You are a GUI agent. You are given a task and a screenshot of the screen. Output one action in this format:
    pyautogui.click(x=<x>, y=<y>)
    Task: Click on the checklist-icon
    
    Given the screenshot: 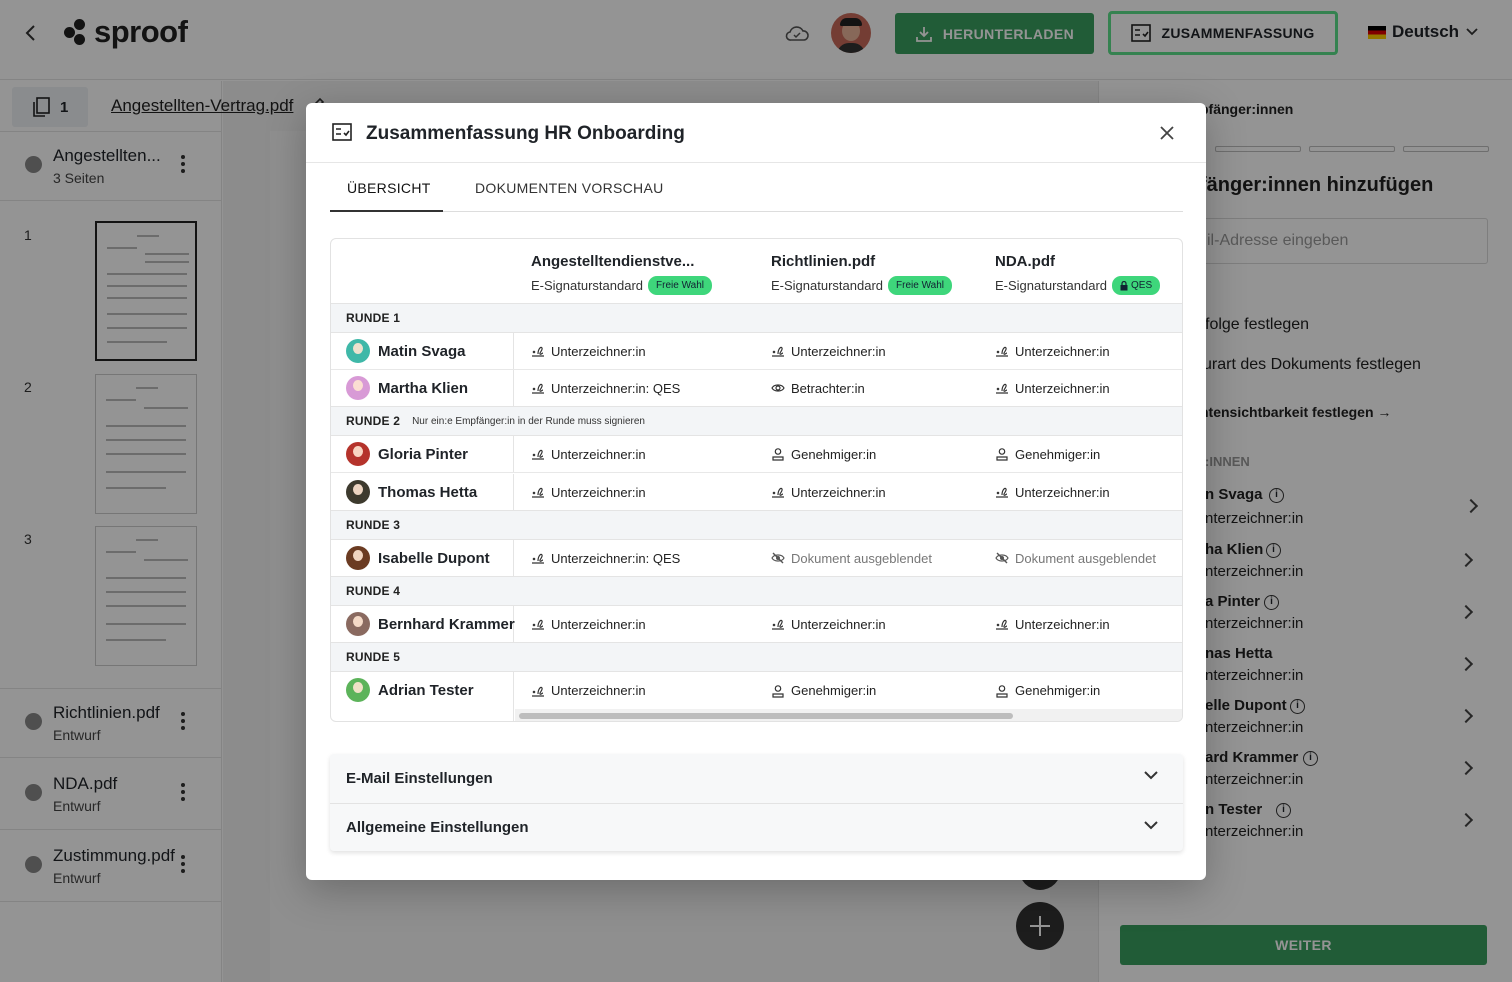 What is the action you would take?
    pyautogui.click(x=342, y=132)
    